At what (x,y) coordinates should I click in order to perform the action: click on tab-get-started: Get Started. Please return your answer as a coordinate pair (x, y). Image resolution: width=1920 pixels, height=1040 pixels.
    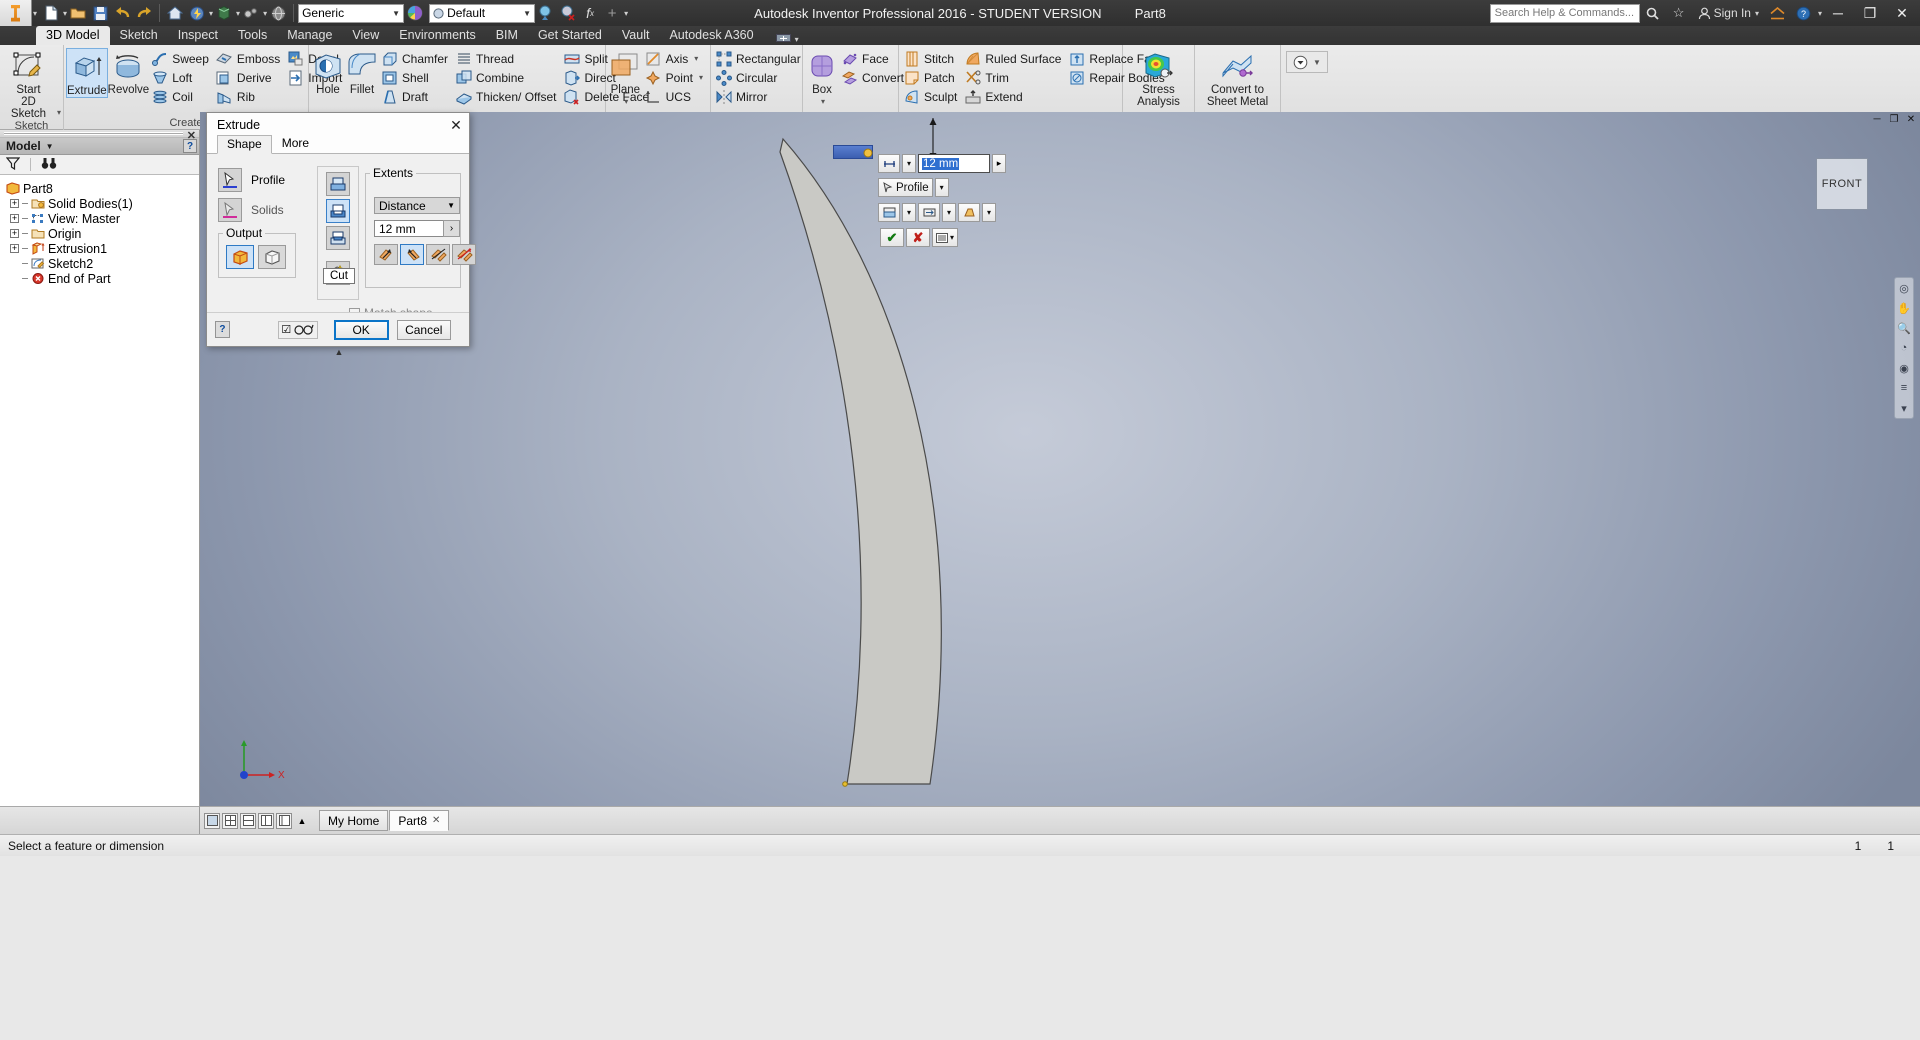
    Looking at the image, I should click on (570, 35).